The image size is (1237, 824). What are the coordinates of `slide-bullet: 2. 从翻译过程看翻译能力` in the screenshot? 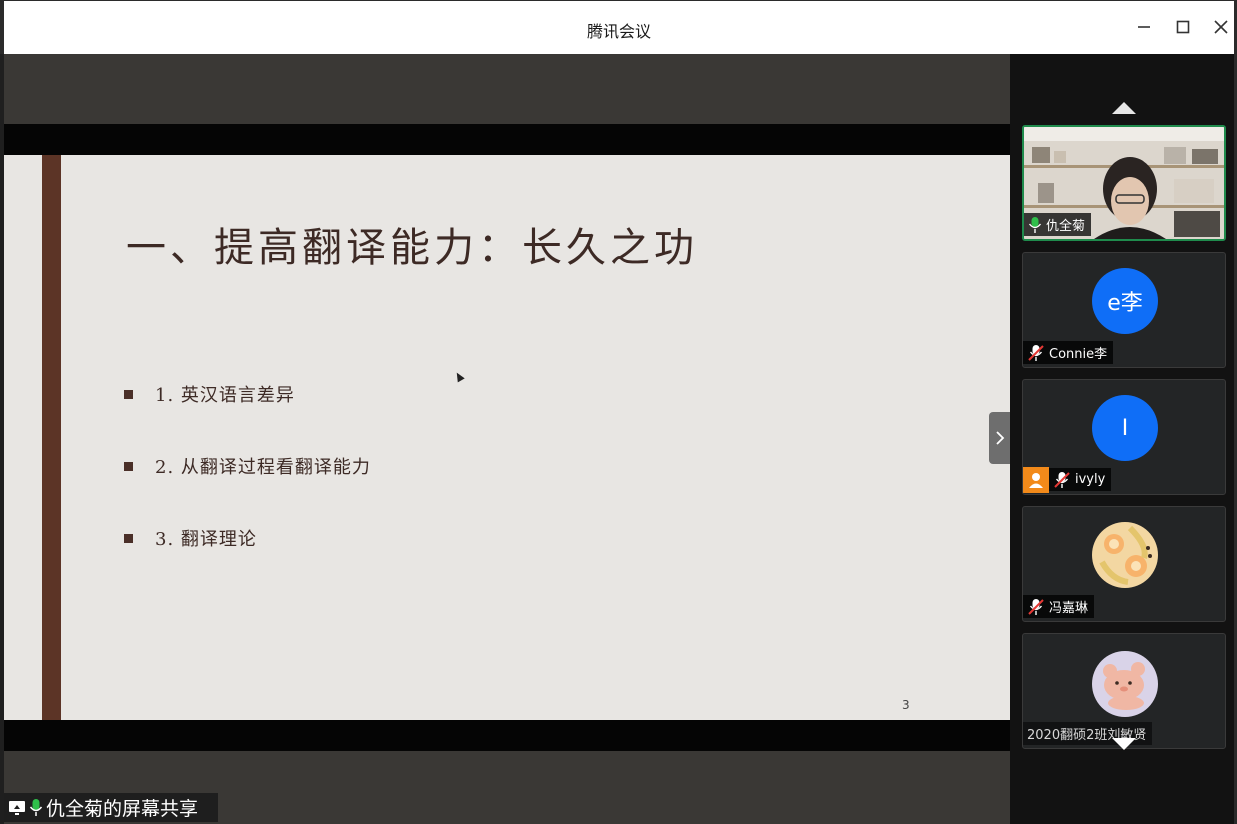 It's located at (247, 489).